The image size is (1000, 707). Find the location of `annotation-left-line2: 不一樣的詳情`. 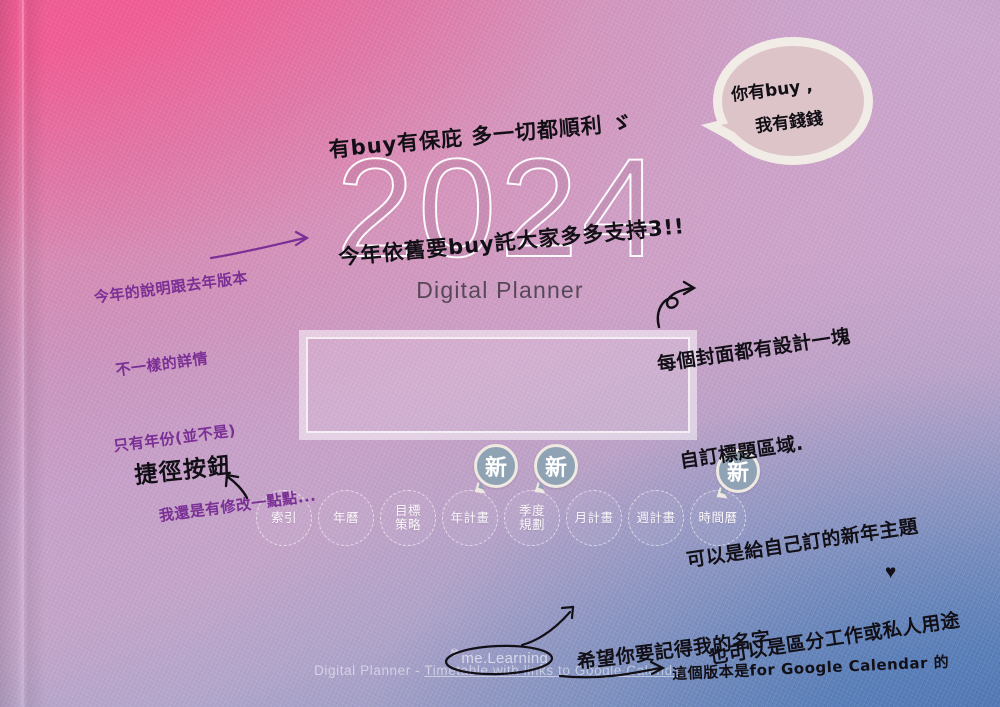

annotation-left-line2: 不一樣的詳情 is located at coordinates (162, 364).